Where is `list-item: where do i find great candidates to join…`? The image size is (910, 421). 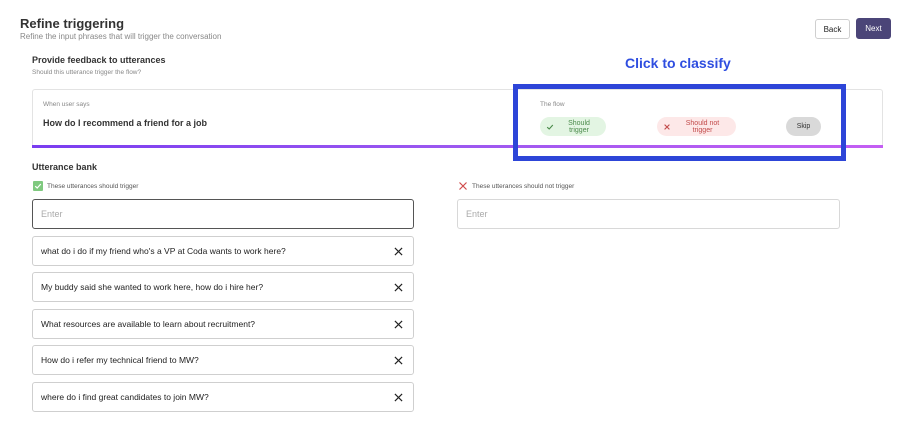 list-item: where do i find great candidates to join… is located at coordinates (223, 397).